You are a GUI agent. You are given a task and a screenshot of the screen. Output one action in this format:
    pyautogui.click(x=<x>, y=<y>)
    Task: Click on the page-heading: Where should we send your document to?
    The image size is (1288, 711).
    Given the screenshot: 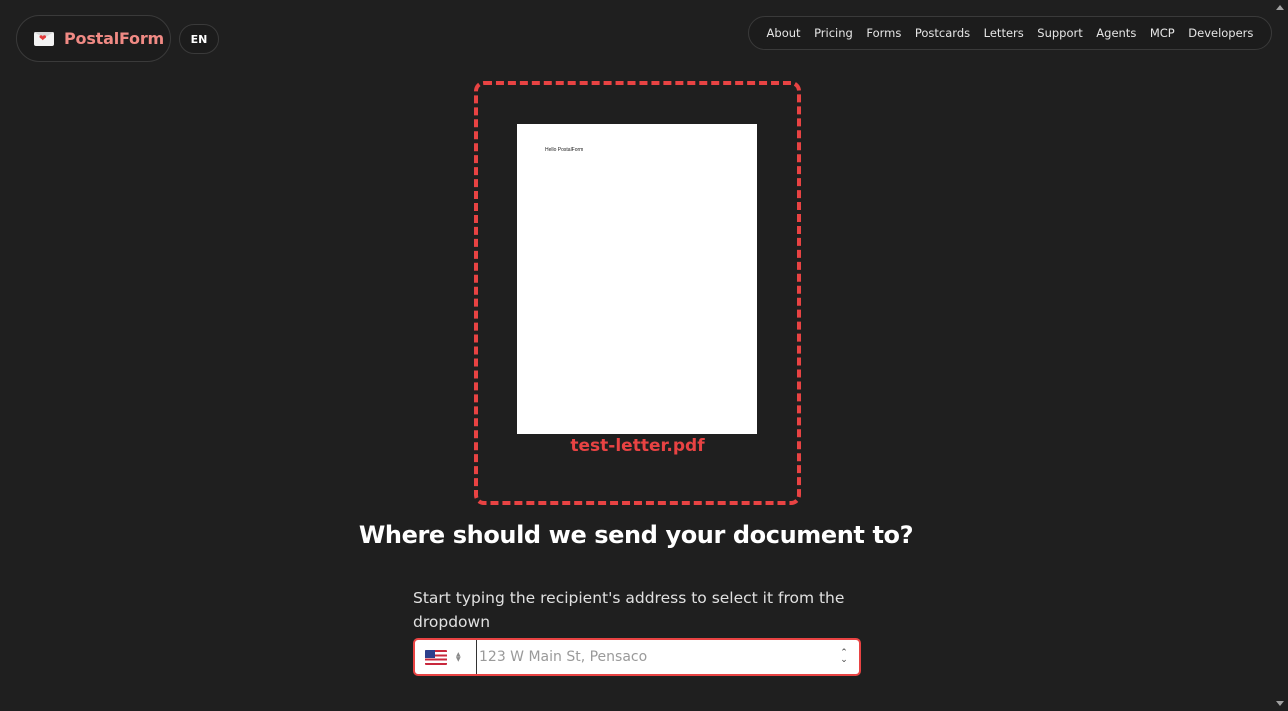 What is the action you would take?
    pyautogui.click(x=636, y=535)
    